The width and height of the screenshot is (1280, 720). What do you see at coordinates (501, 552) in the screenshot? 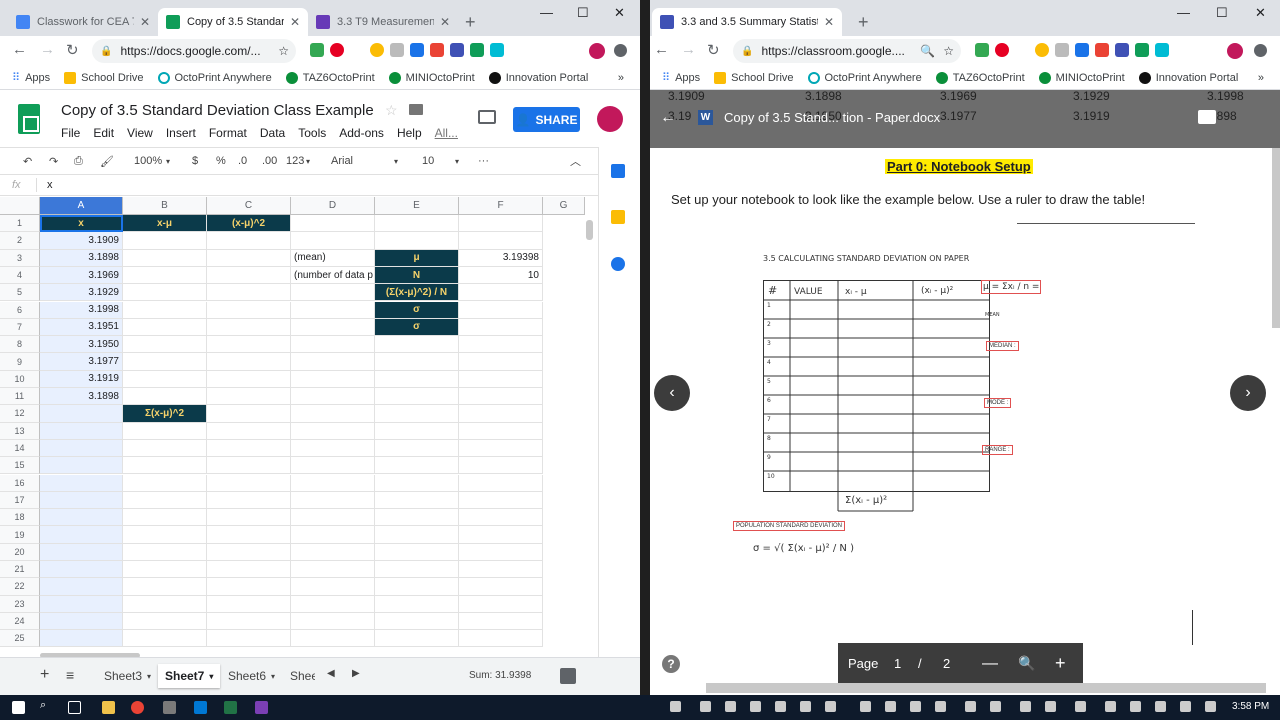
I see `cell-f20` at bounding box center [501, 552].